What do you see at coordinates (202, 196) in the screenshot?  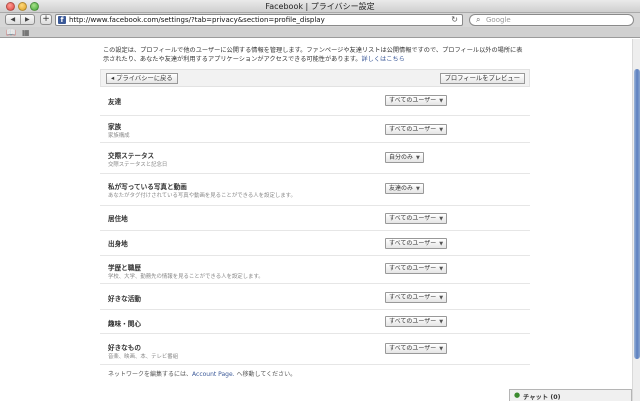 I see `row-description: あなたがタグ付けされている写真や動画を見ることができる人を設定します。` at bounding box center [202, 196].